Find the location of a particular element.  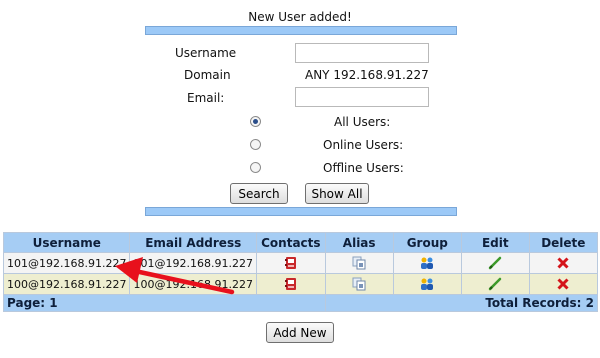

radio-all-users is located at coordinates (255, 121).